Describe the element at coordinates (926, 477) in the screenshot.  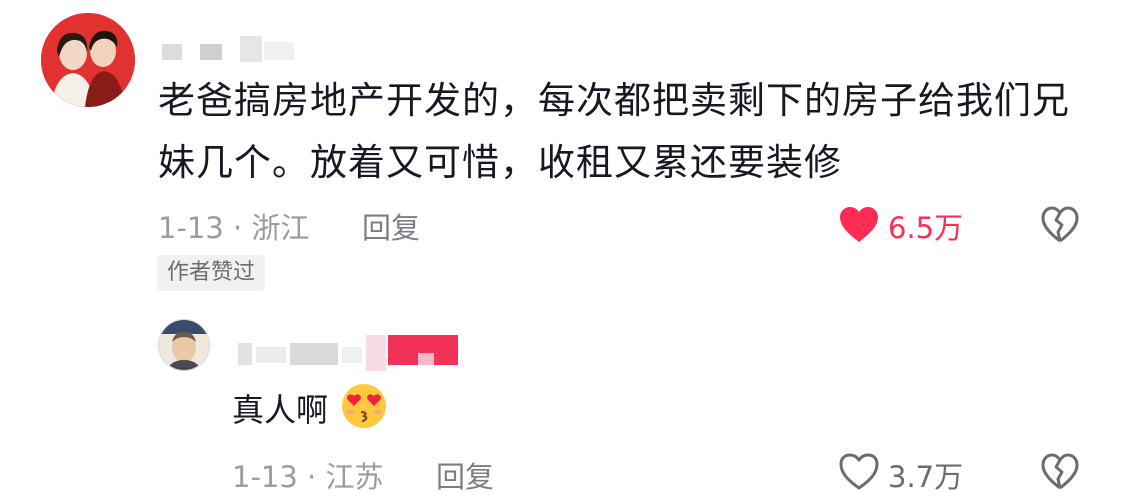
I see `like-count: 3.7万` at that location.